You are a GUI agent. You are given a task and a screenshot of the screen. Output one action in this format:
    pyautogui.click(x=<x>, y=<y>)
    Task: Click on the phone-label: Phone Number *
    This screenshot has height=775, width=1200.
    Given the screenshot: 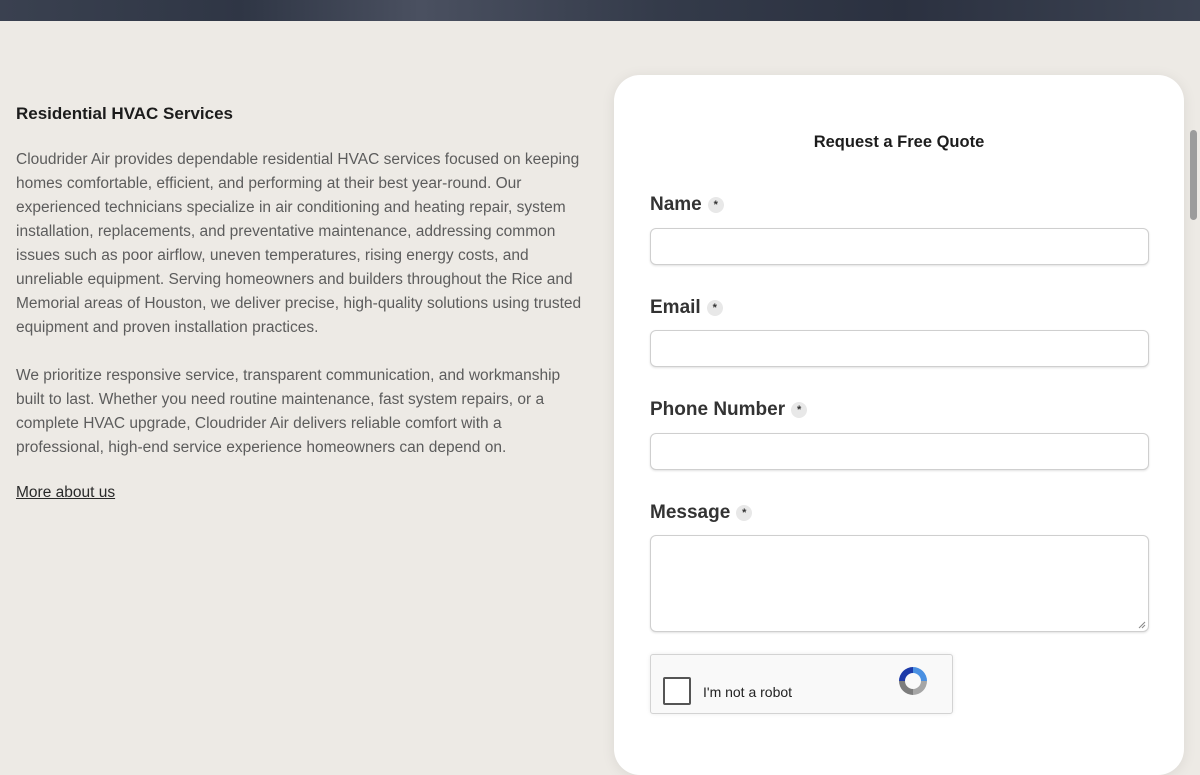 What is the action you would take?
    pyautogui.click(x=729, y=410)
    